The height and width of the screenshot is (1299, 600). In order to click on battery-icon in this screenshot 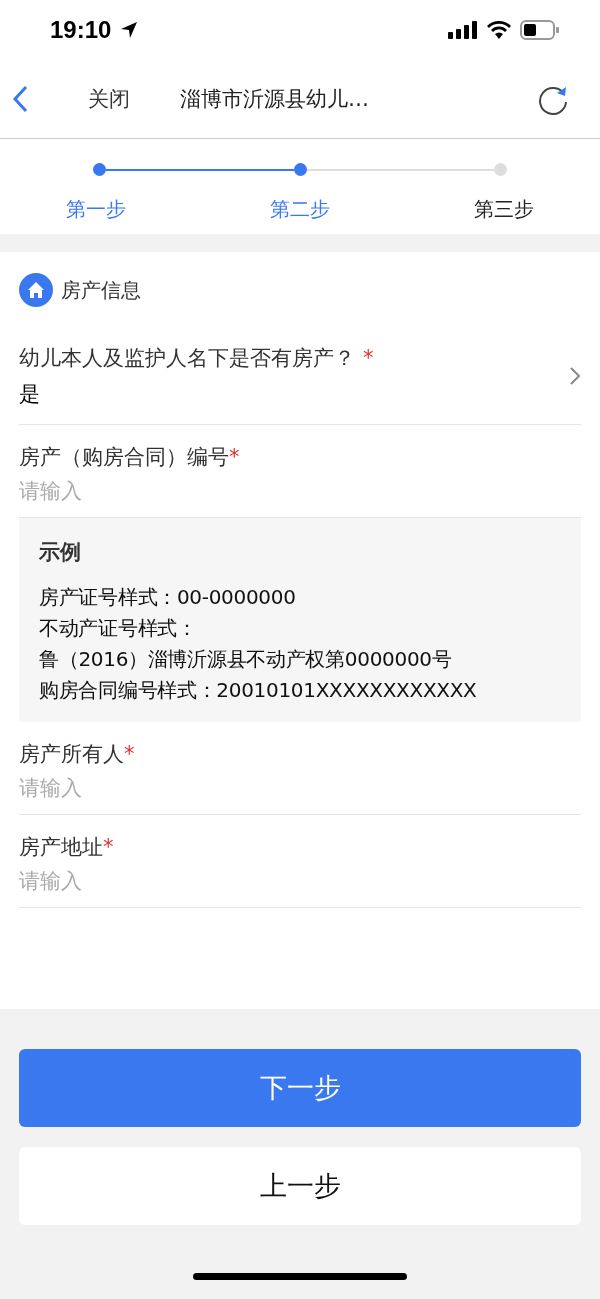, I will do `click(540, 30)`.